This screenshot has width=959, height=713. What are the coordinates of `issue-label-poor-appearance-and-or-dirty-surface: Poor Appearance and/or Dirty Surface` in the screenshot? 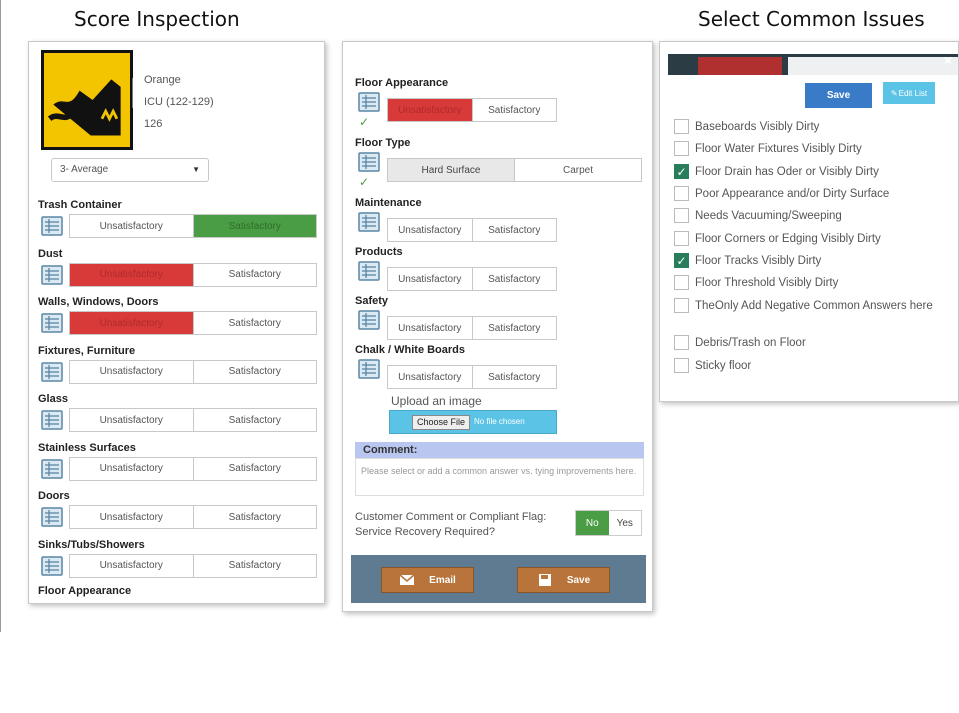 It's located at (792, 194).